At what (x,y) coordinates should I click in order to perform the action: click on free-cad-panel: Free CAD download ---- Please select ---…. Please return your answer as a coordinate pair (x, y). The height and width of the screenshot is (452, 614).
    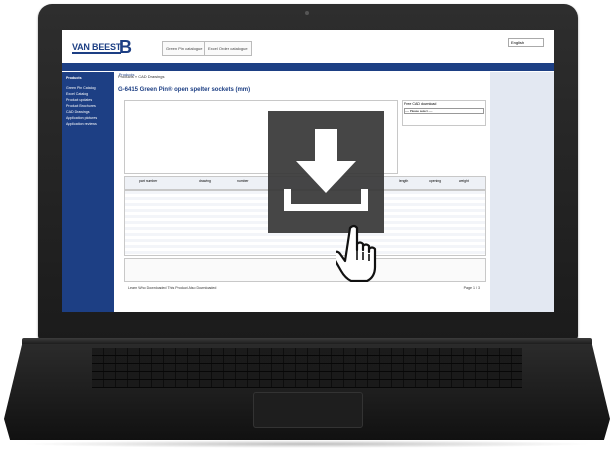
    Looking at the image, I should click on (444, 113).